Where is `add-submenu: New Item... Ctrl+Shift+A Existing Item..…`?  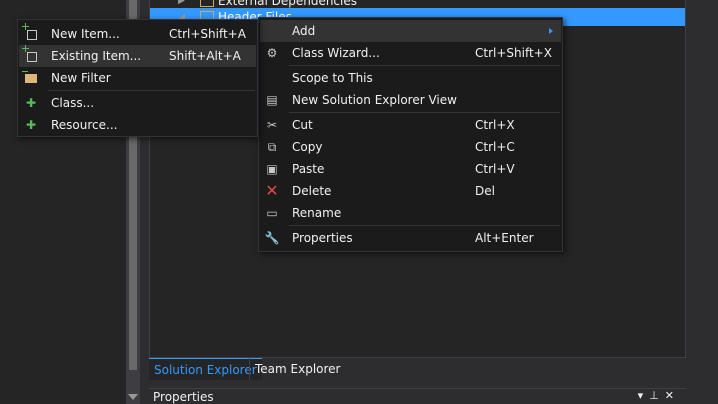 add-submenu: New Item... Ctrl+Shift+A Existing Item..… is located at coordinates (137, 78).